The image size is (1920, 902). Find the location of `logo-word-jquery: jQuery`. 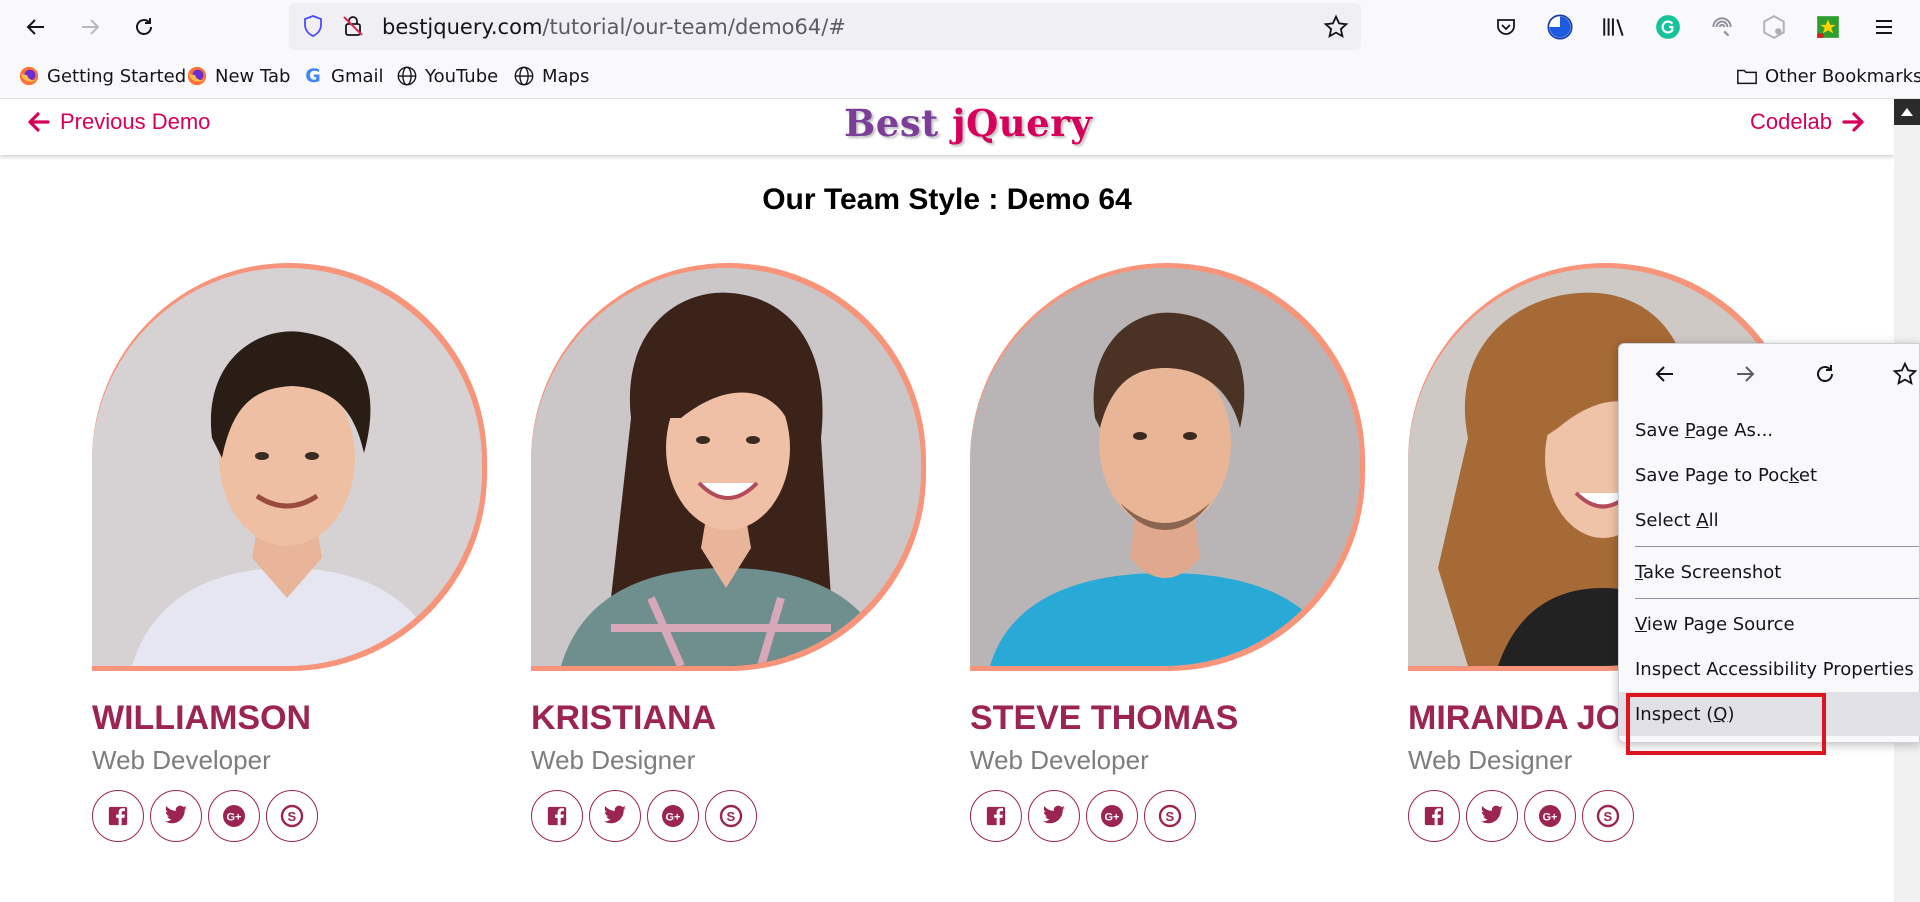

logo-word-jquery: jQuery is located at coordinates (1022, 123).